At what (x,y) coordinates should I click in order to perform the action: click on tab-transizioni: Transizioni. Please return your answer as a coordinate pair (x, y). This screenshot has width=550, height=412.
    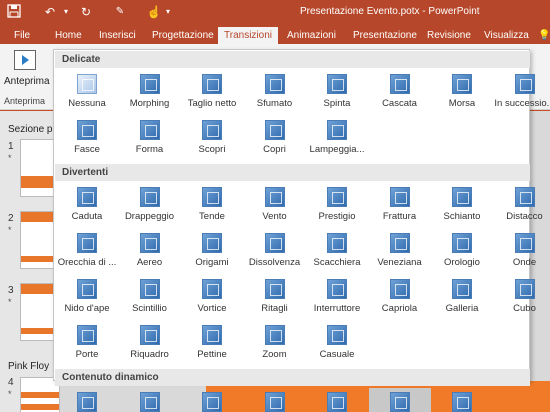
    Looking at the image, I should click on (248, 35).